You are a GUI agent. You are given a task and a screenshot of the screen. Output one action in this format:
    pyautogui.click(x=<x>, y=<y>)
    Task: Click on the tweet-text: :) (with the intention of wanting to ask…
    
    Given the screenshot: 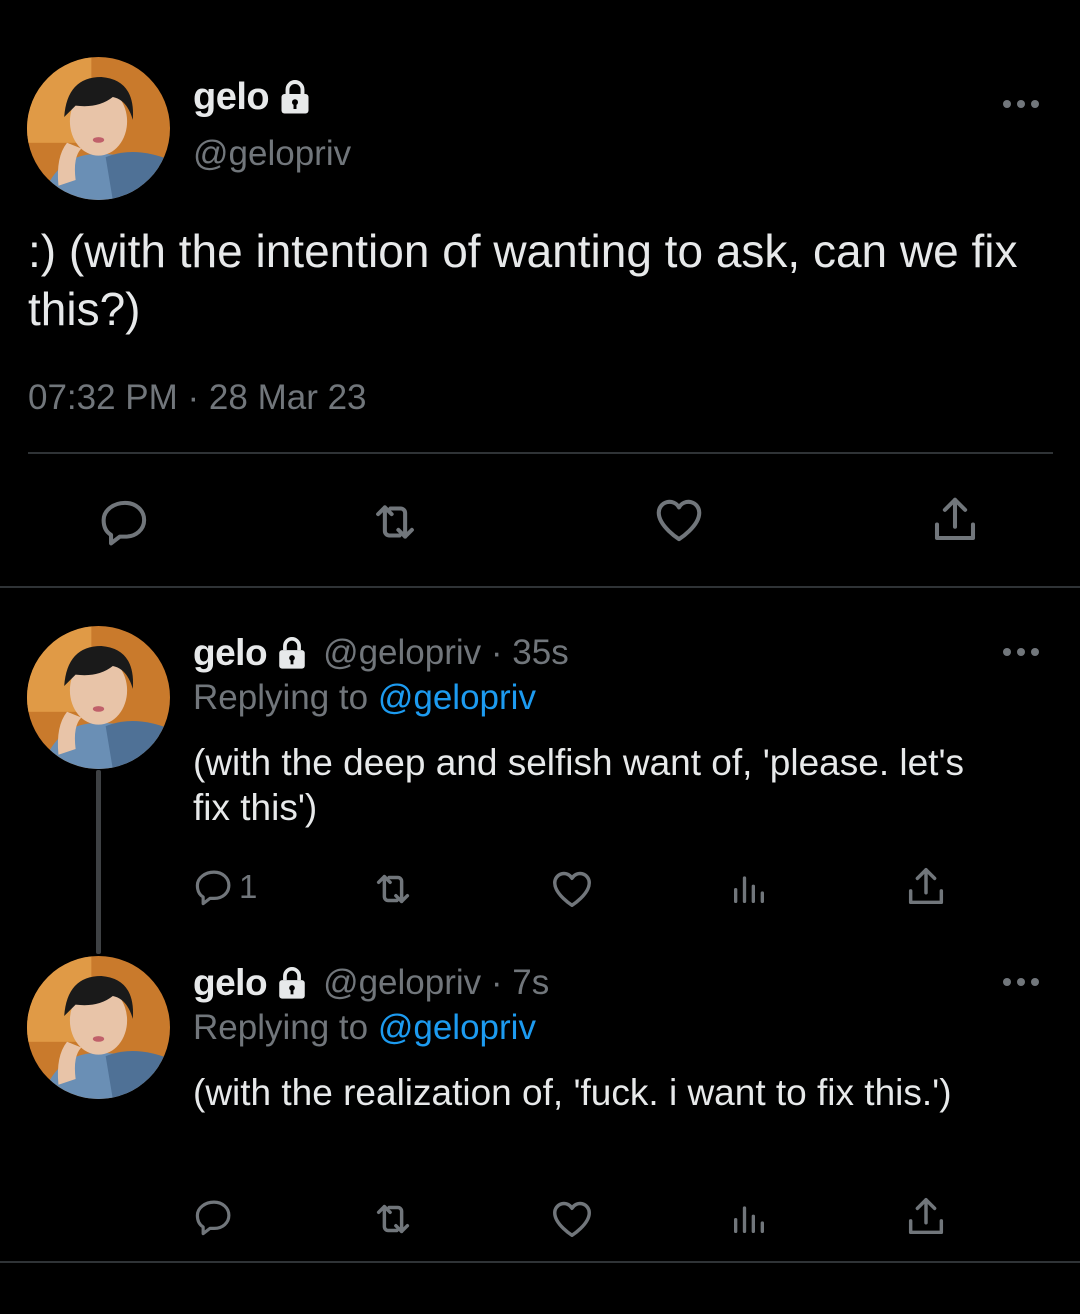 What is the action you would take?
    pyautogui.click(x=523, y=280)
    